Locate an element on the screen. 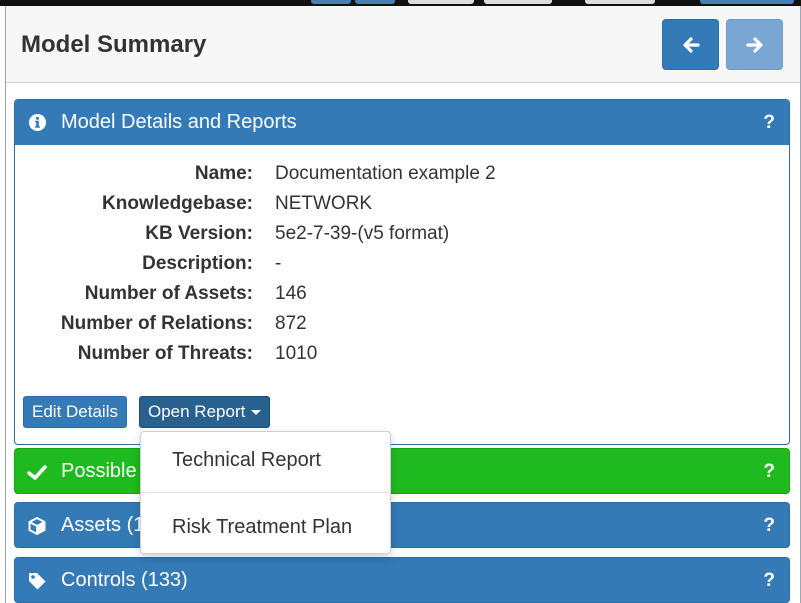 This screenshot has height=603, width=801. previous-button is located at coordinates (690, 44).